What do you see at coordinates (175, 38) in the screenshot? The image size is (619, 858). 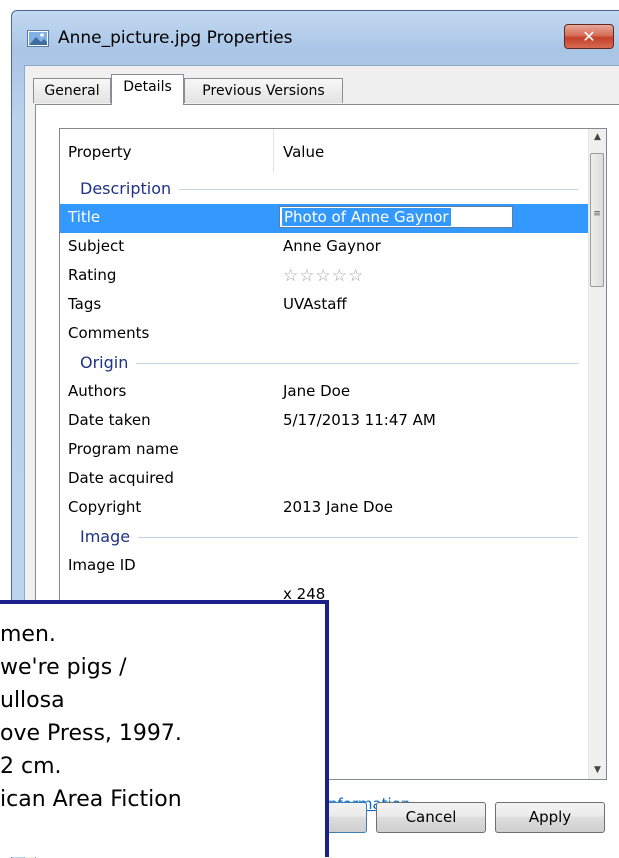 I see `window-title: Anne_picture.jpg Properties` at bounding box center [175, 38].